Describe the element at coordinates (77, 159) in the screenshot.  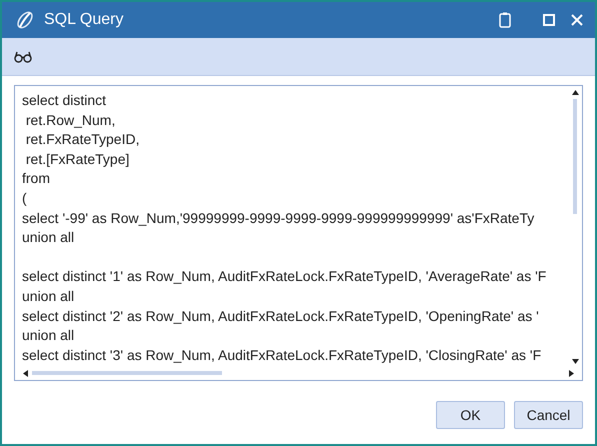
I see `code-line: ret.[FxRateType]` at that location.